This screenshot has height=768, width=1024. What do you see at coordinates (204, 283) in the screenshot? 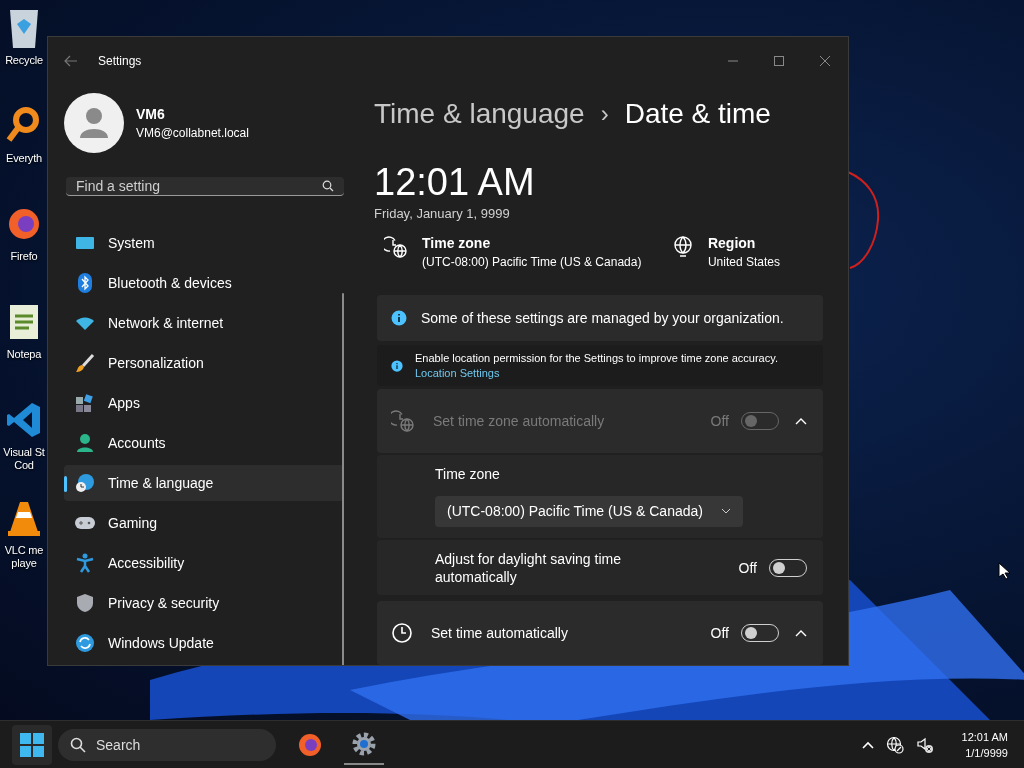
I see `nav-item: Bluetooth & devices` at bounding box center [204, 283].